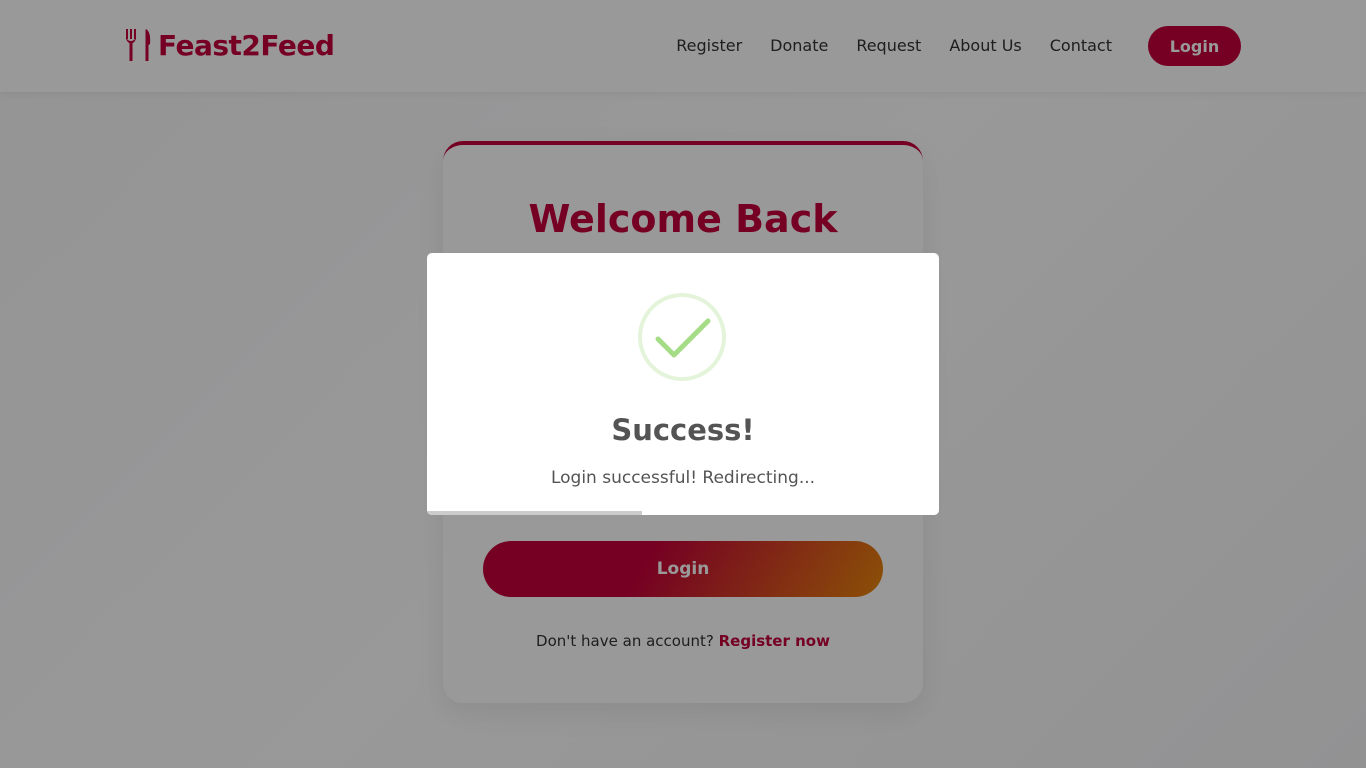 The height and width of the screenshot is (768, 1366). Describe the element at coordinates (683, 513) in the screenshot. I see `timer-progress-bar` at that location.